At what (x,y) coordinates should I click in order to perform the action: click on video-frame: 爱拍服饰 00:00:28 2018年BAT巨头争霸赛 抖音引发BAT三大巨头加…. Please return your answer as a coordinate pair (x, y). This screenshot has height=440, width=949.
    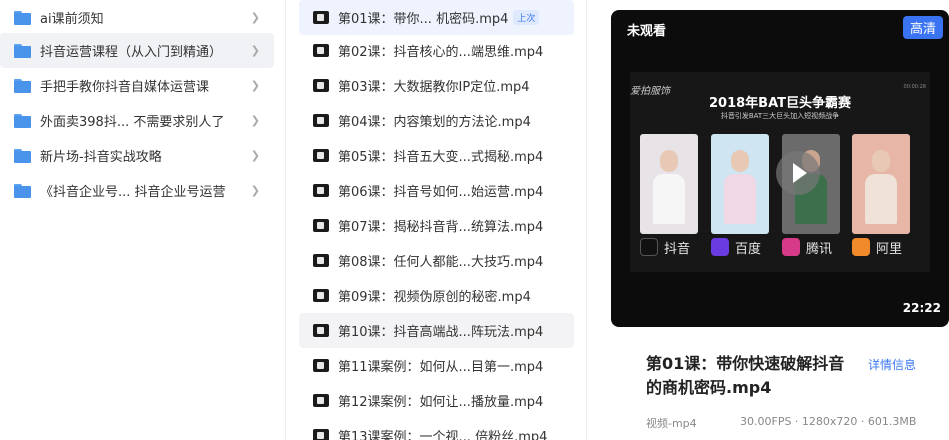
    Looking at the image, I should click on (780, 172).